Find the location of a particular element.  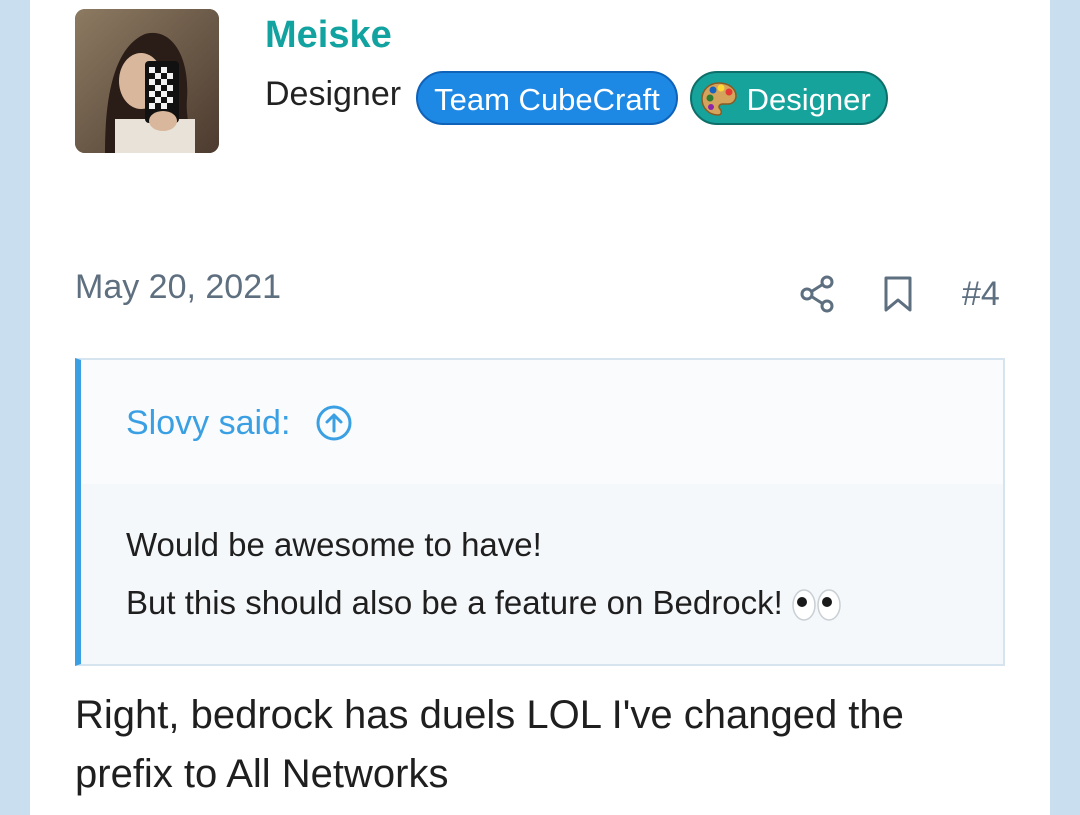

post-body-line: prefix to All Networks is located at coordinates (262, 774).